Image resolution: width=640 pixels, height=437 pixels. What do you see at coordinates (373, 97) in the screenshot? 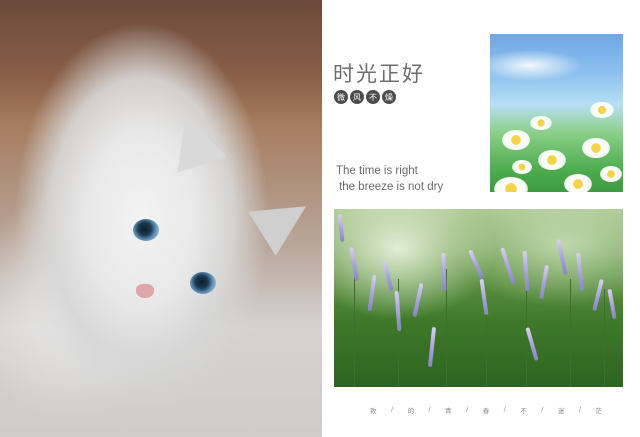
I see `seal-char: 不` at bounding box center [373, 97].